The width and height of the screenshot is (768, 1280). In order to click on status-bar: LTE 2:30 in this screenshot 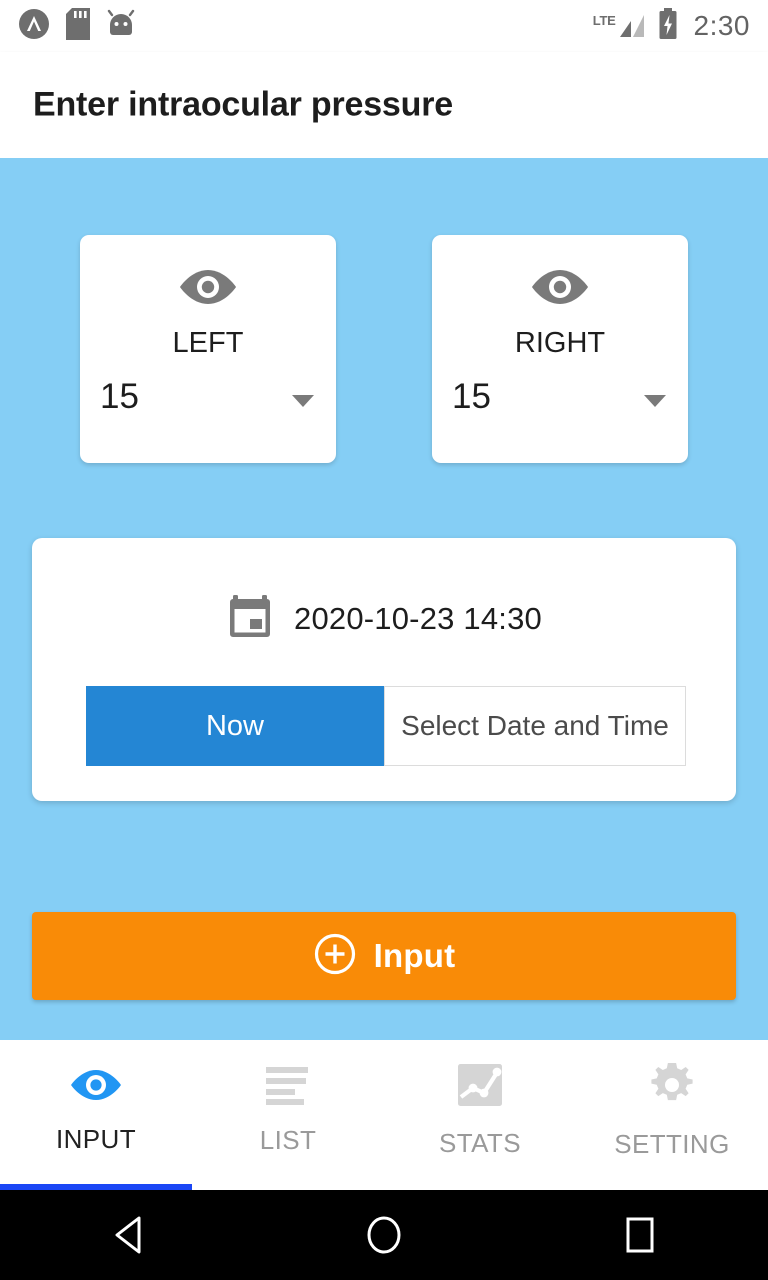, I will do `click(384, 26)`.